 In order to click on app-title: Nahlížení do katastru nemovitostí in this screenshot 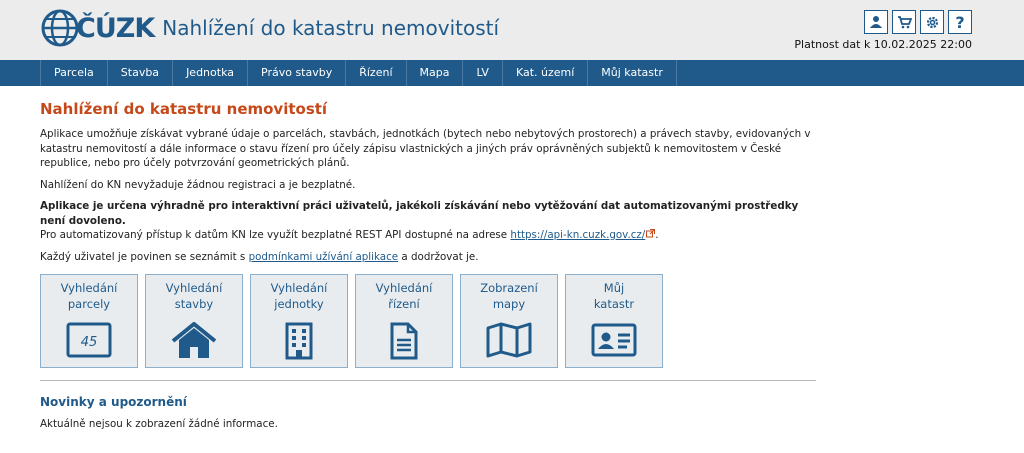, I will do `click(331, 28)`.